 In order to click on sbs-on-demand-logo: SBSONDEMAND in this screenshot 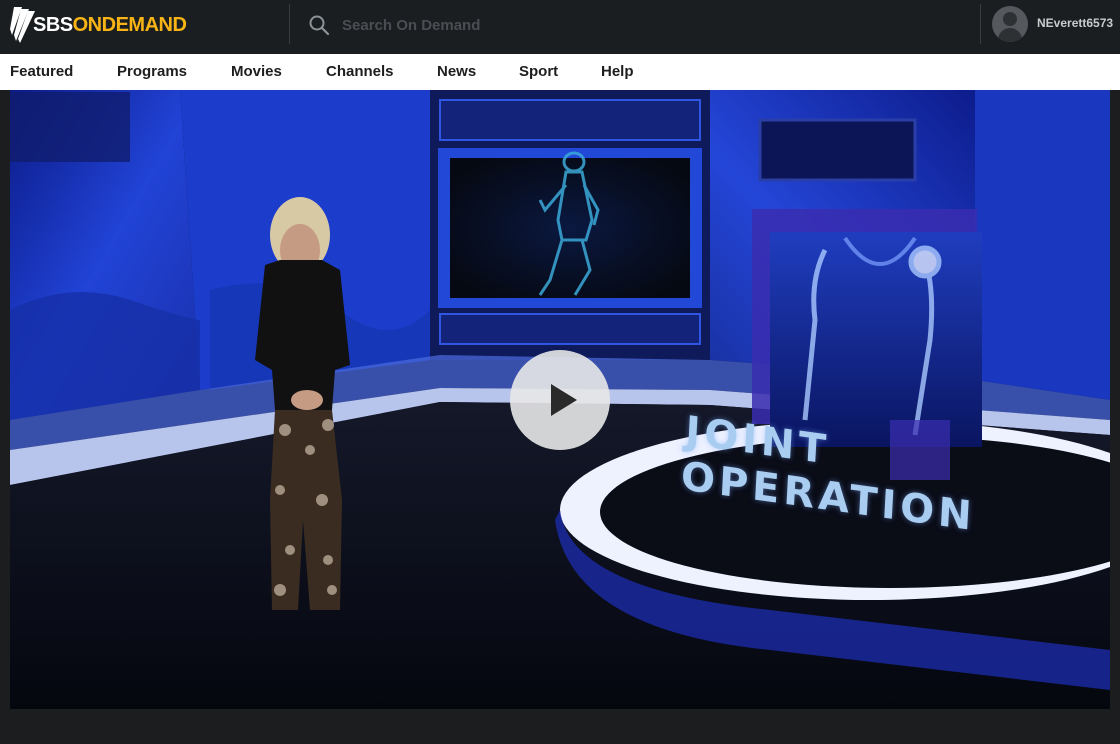, I will do `click(110, 25)`.